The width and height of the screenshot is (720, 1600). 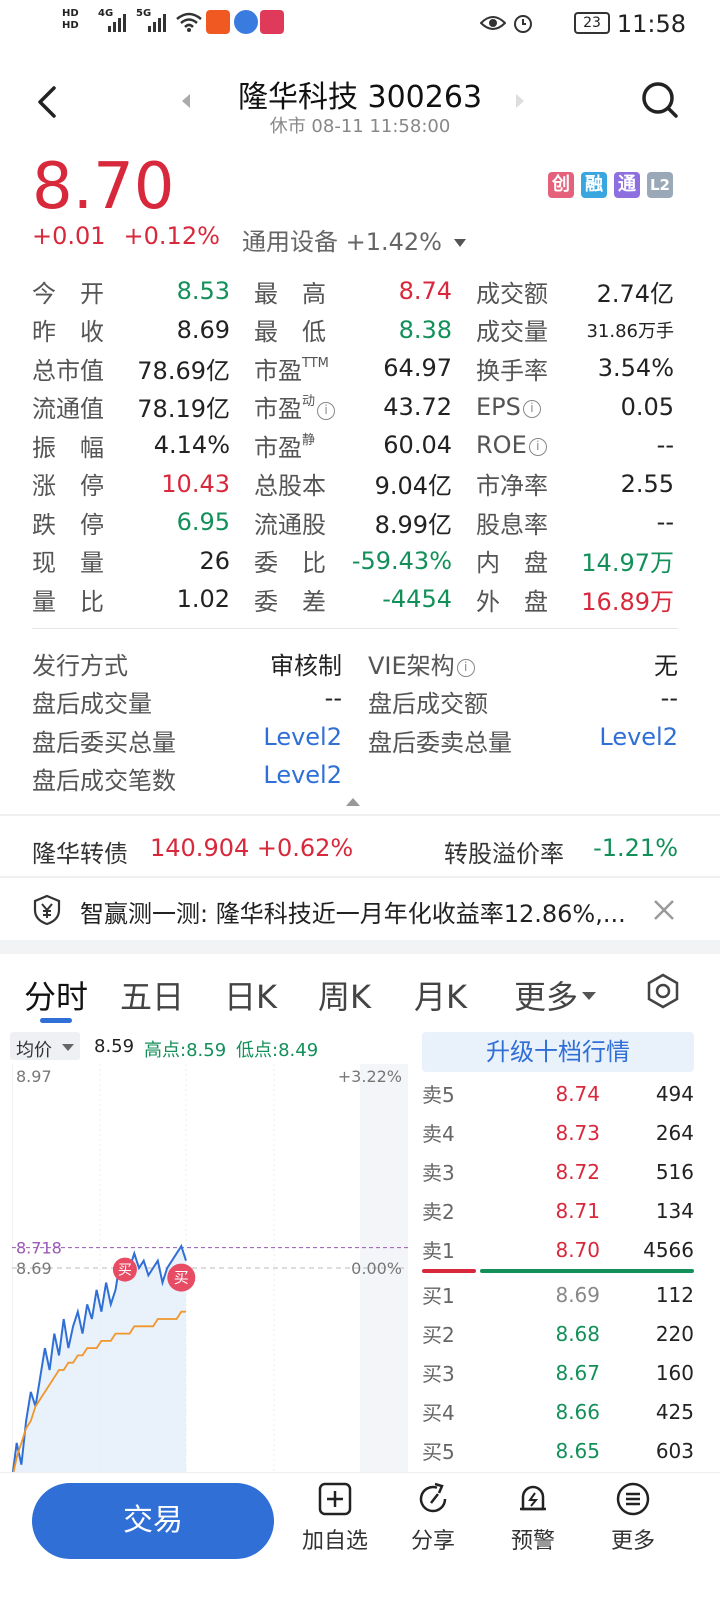 What do you see at coordinates (355, 663) in the screenshot?
I see `ext-row: 发行方式 审核制 VIE架构 i 无` at bounding box center [355, 663].